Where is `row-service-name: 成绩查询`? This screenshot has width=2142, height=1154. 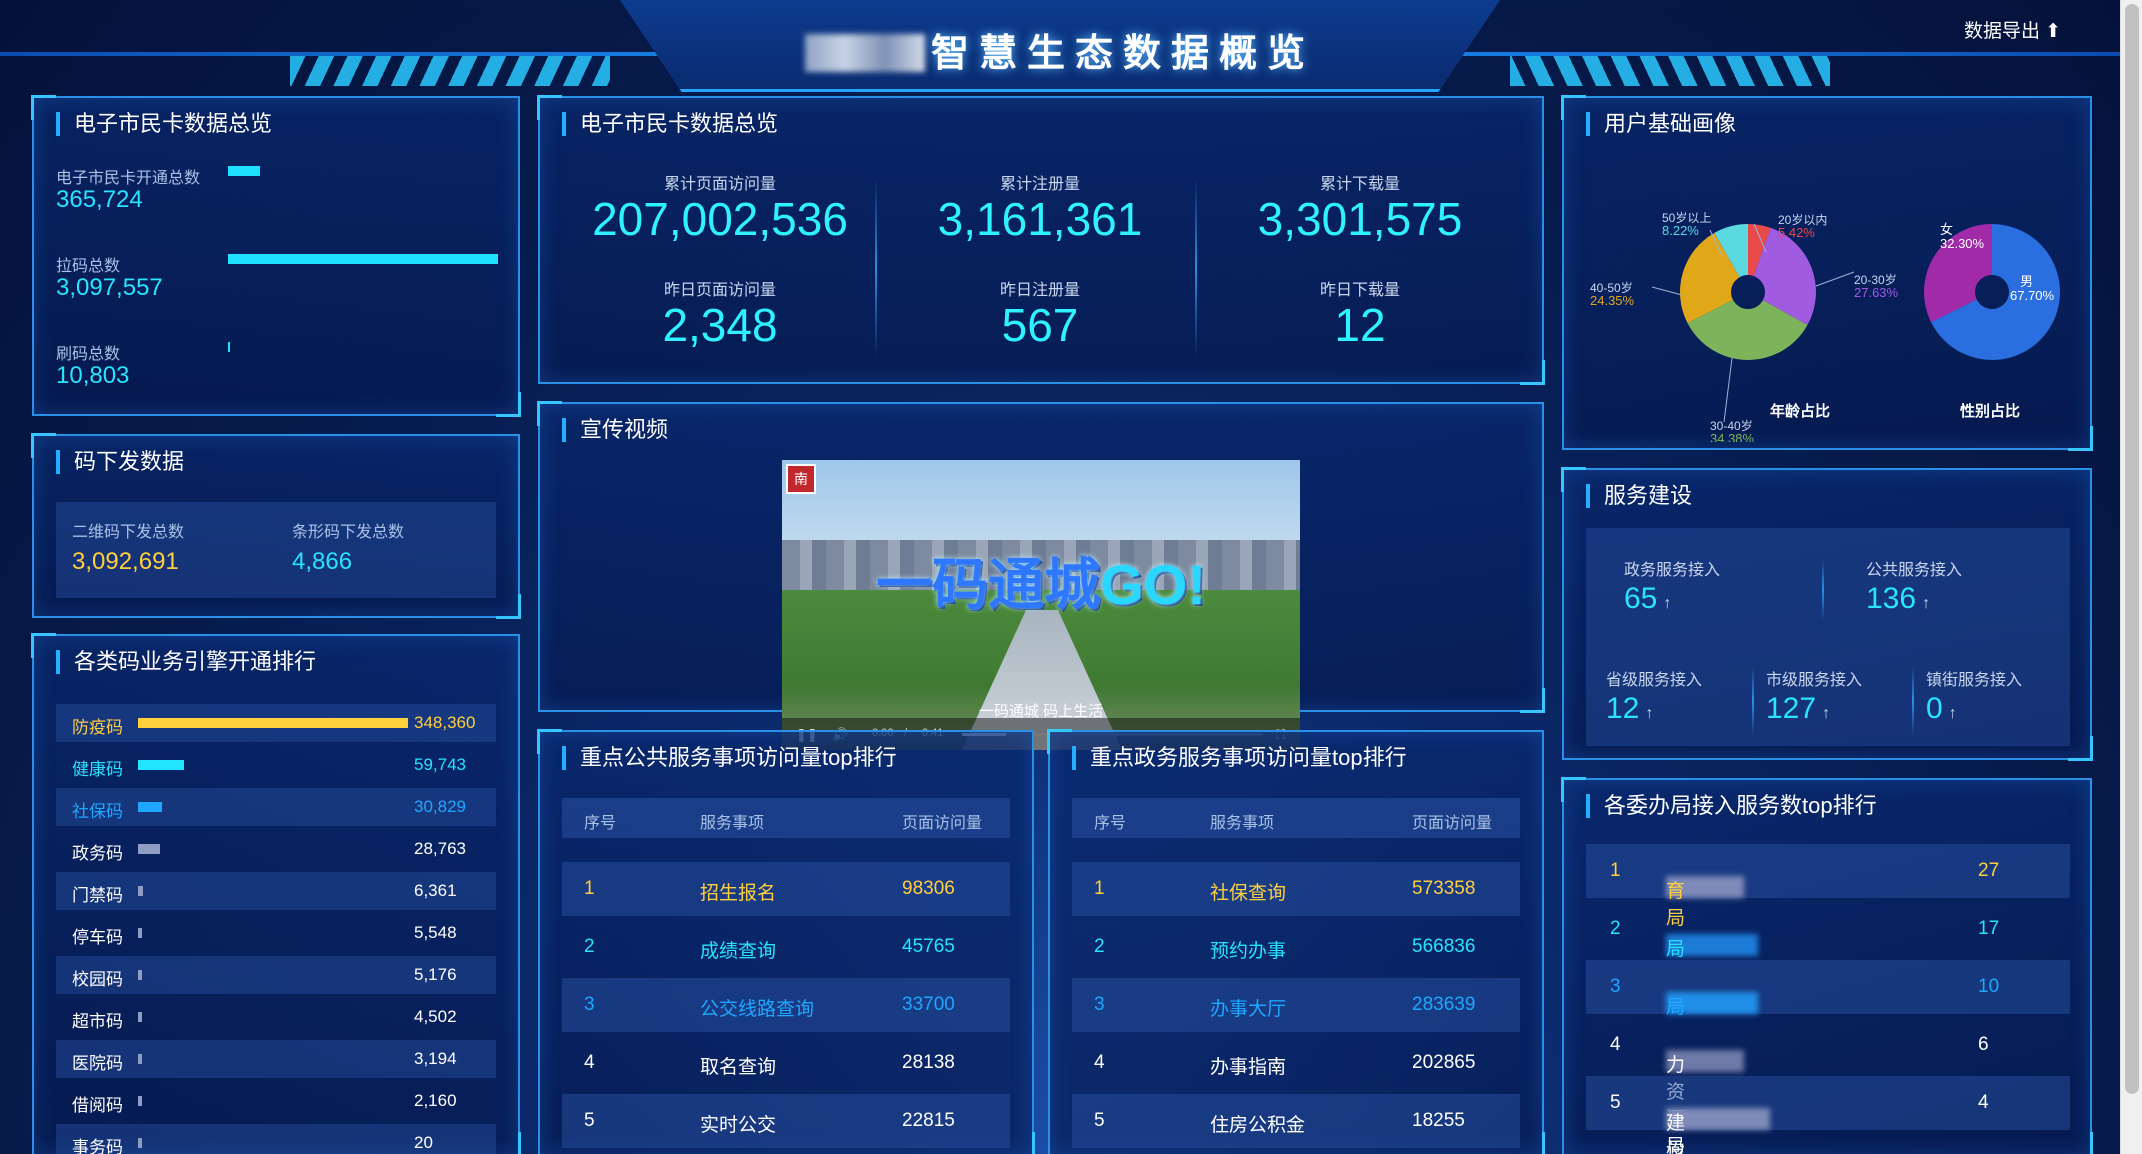
row-service-name: 成绩查询 is located at coordinates (738, 951).